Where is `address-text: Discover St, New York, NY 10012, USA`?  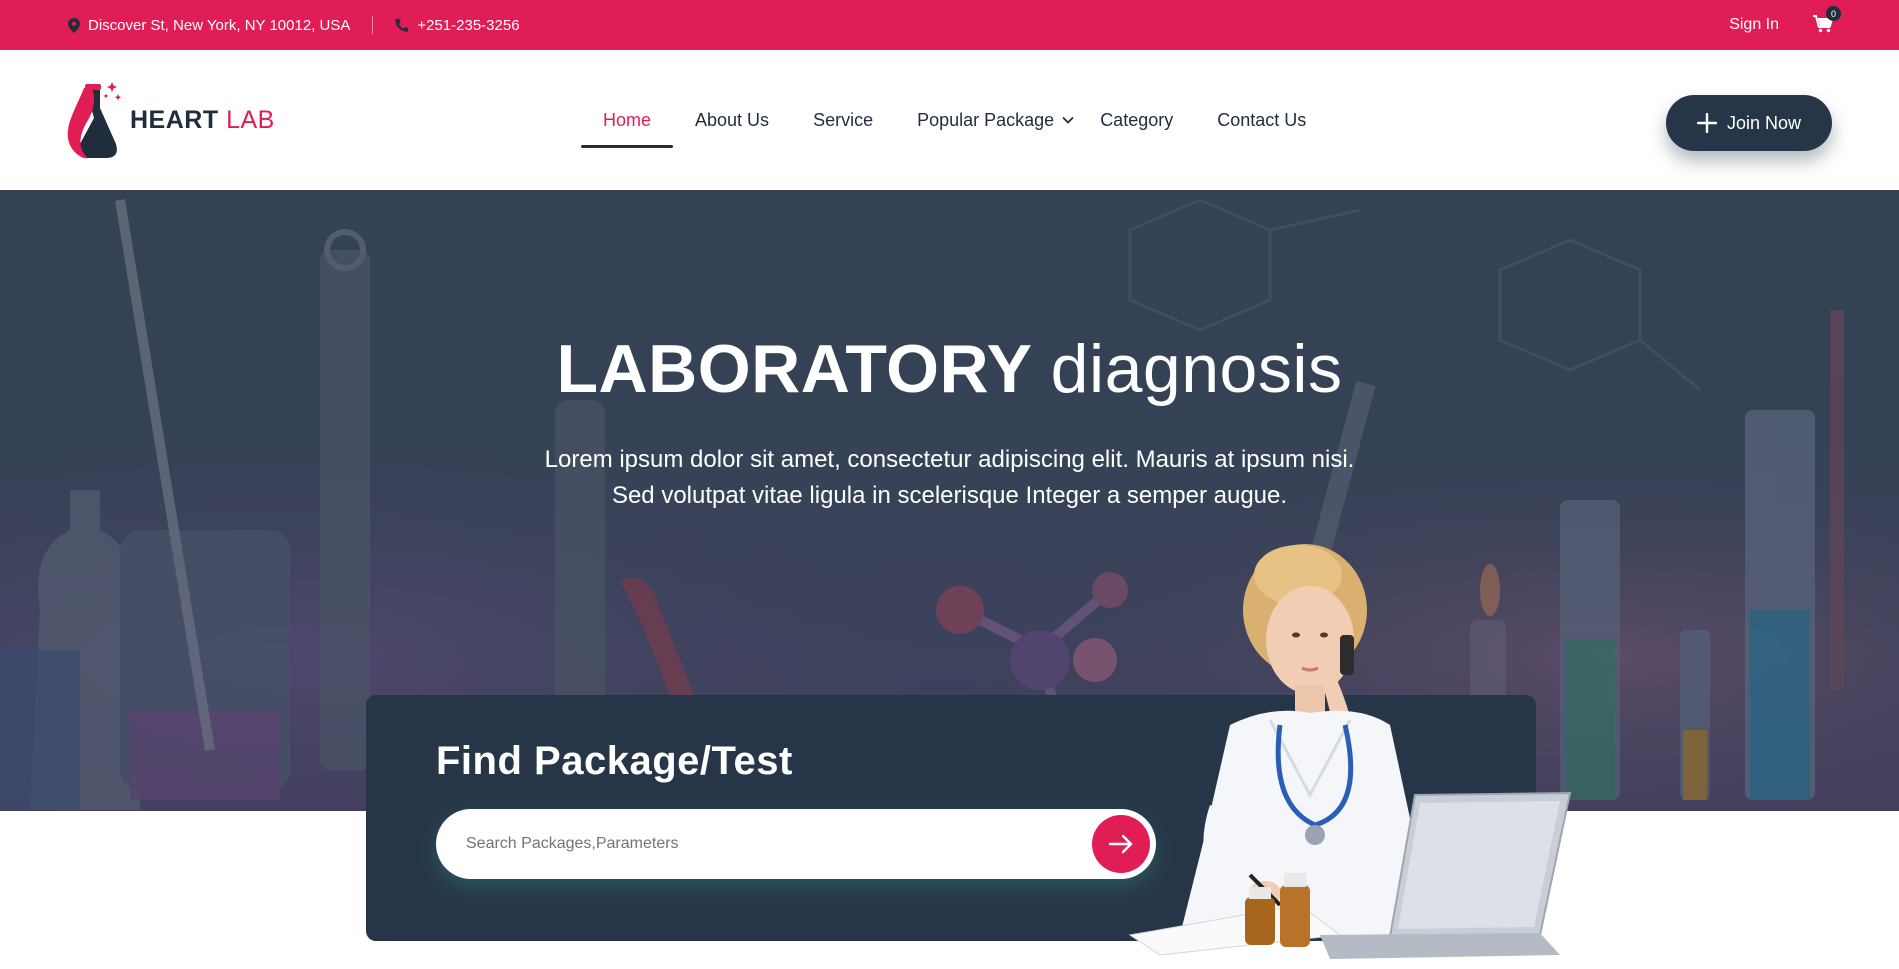 address-text: Discover St, New York, NY 10012, USA is located at coordinates (219, 25).